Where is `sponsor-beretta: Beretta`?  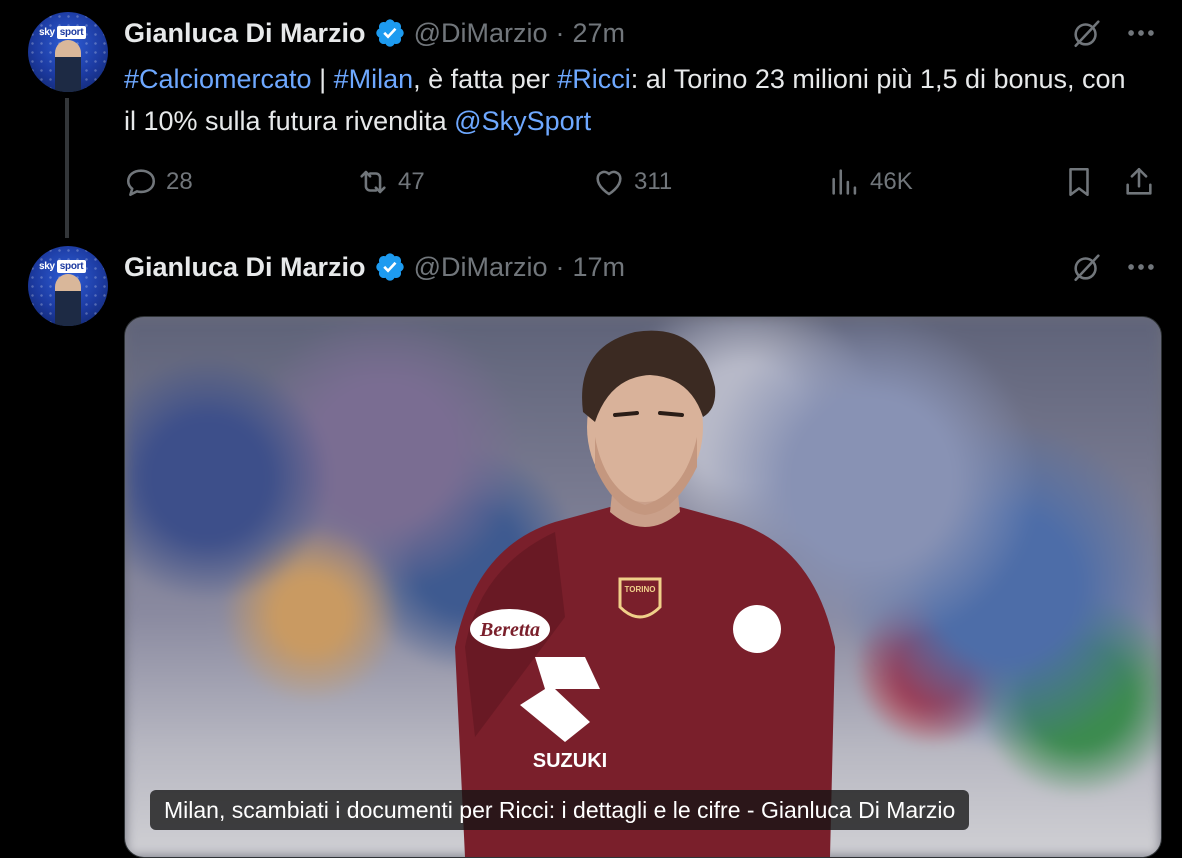 sponsor-beretta: Beretta is located at coordinates (509, 630).